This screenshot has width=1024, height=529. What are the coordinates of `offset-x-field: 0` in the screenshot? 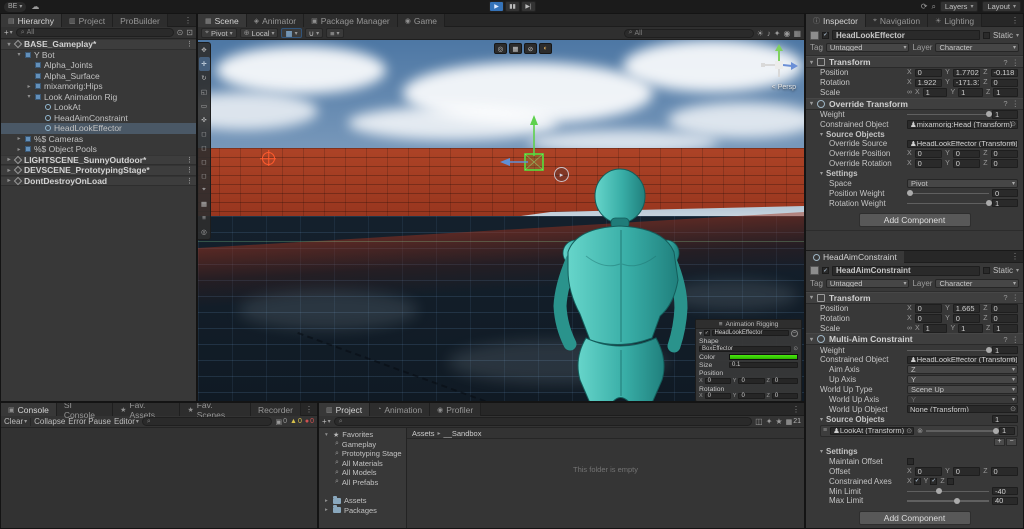 It's located at (928, 471).